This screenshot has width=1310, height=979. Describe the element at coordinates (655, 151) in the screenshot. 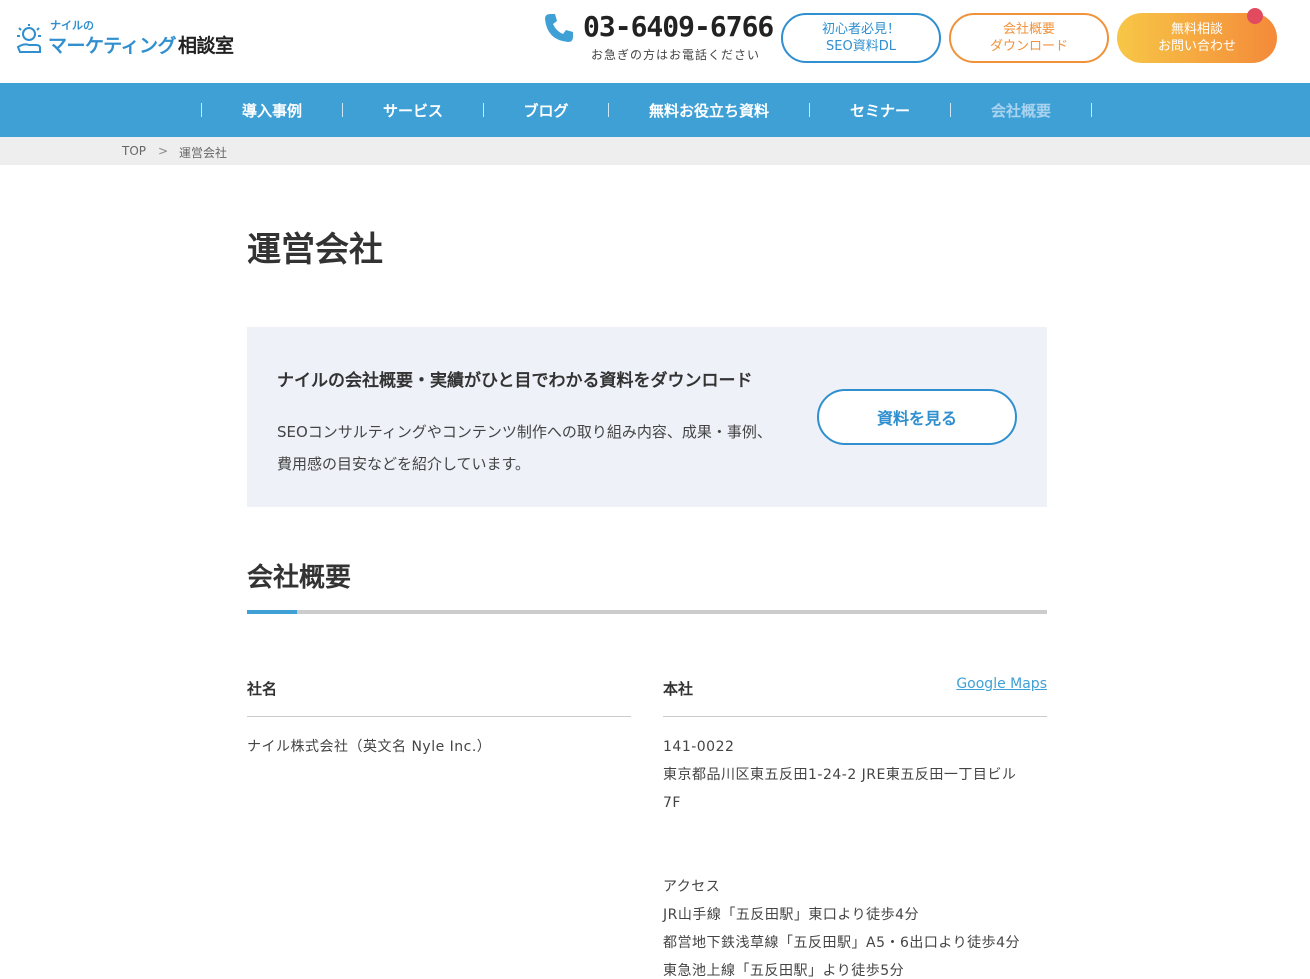

I see `breadcrumb: TOP > 運営会社` at that location.